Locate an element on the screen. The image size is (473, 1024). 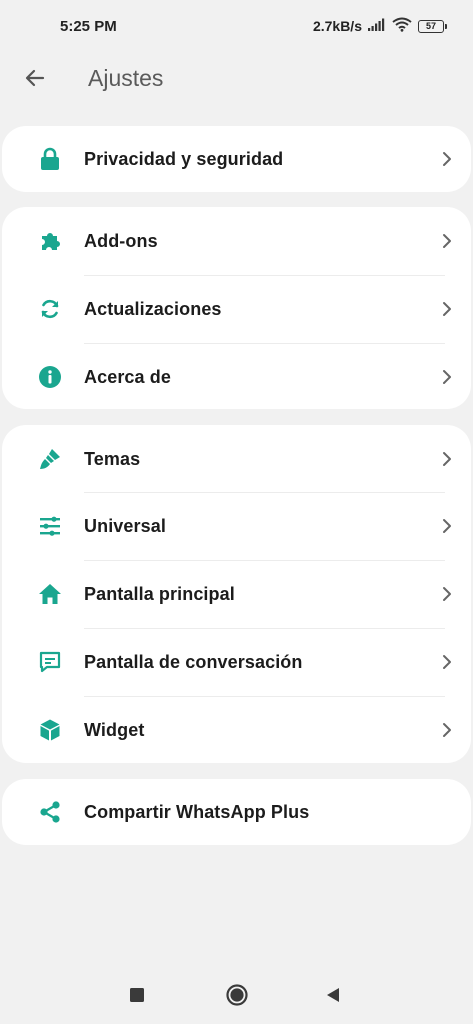
recents-button is located at coordinates (137, 995).